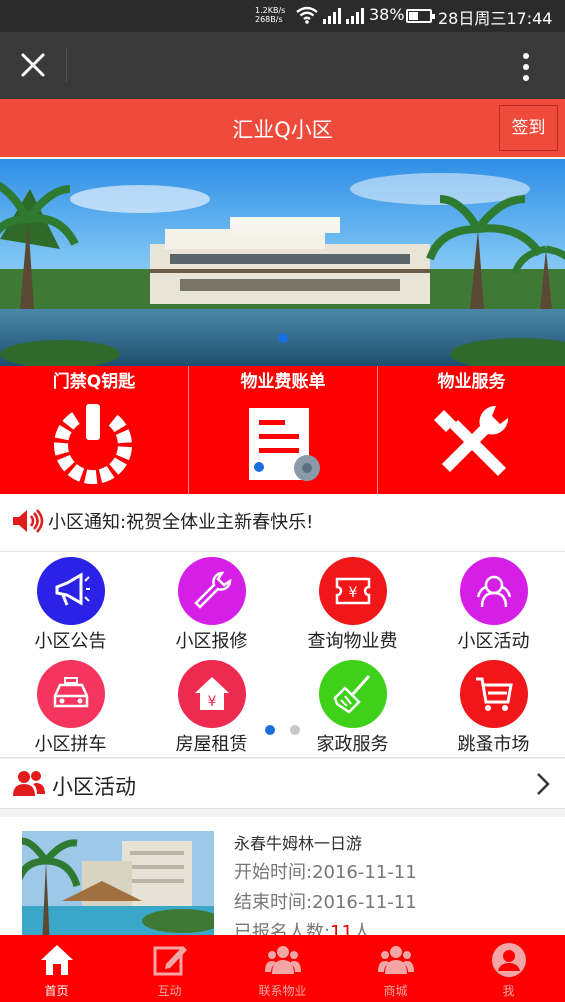 The image size is (565, 1002). Describe the element at coordinates (87, 522) in the screenshot. I see `notice-label: 小区通知:` at that location.